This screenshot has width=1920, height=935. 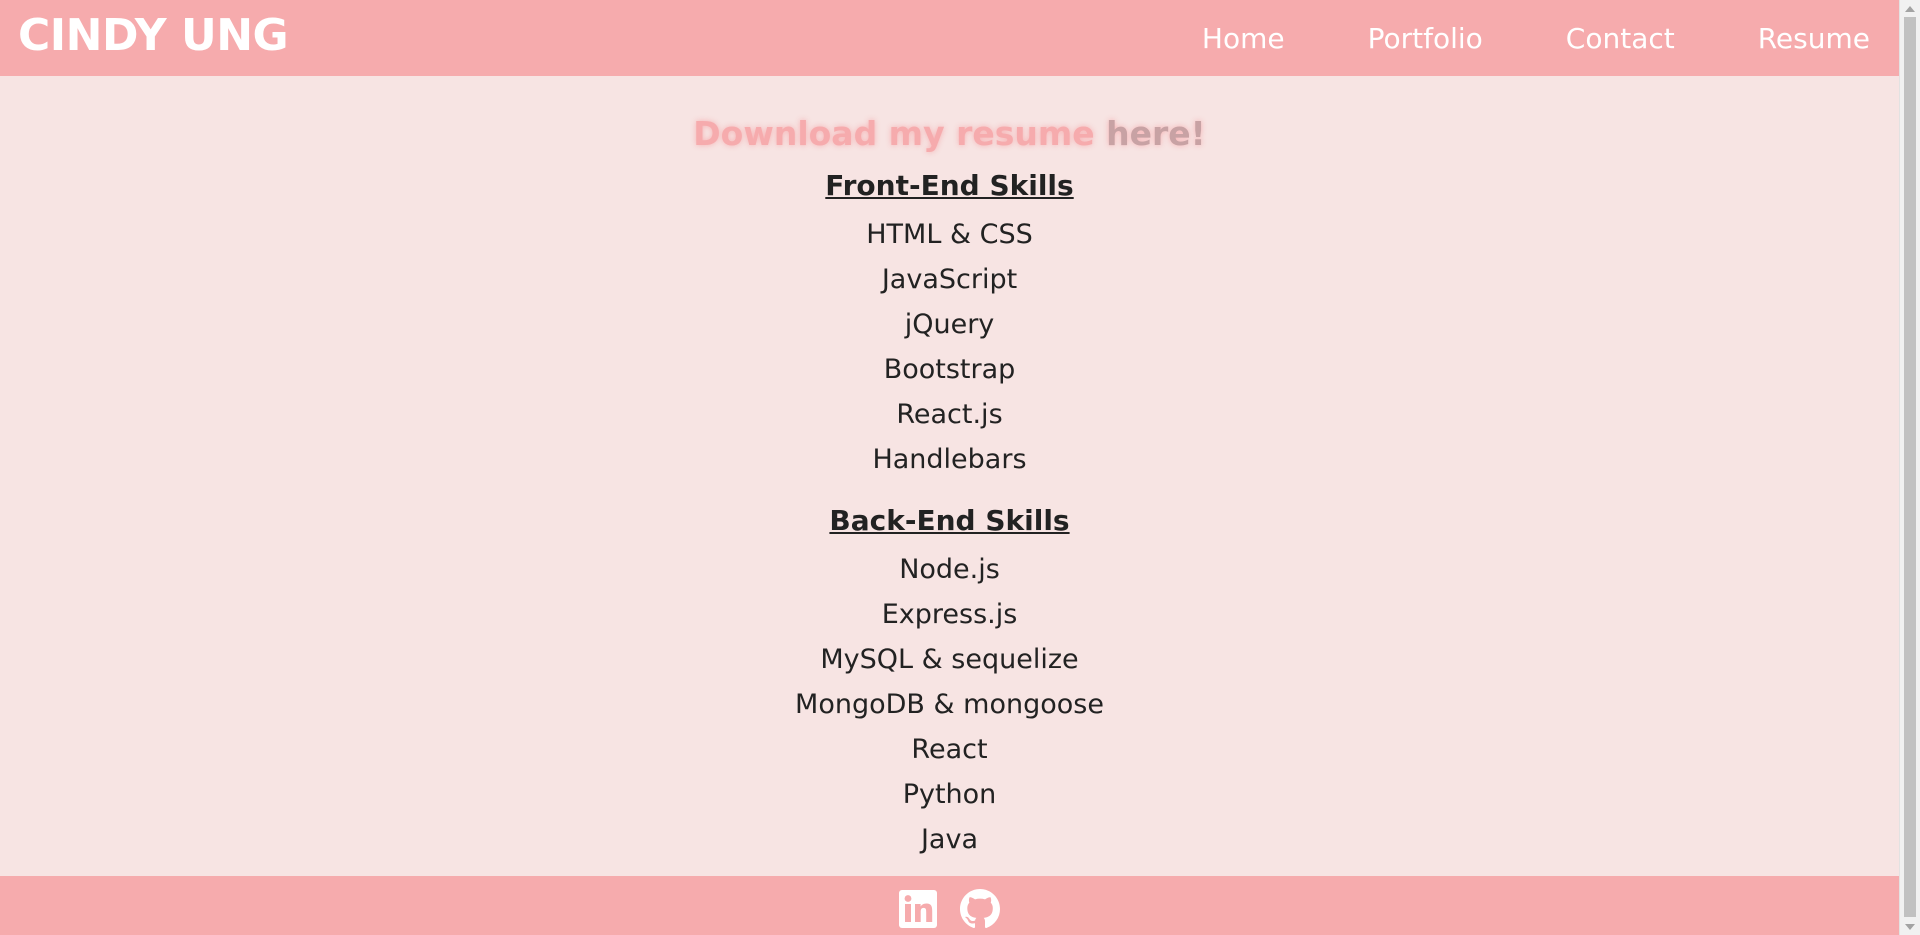 I want to click on skill-item: Node.js, so click(x=949, y=569).